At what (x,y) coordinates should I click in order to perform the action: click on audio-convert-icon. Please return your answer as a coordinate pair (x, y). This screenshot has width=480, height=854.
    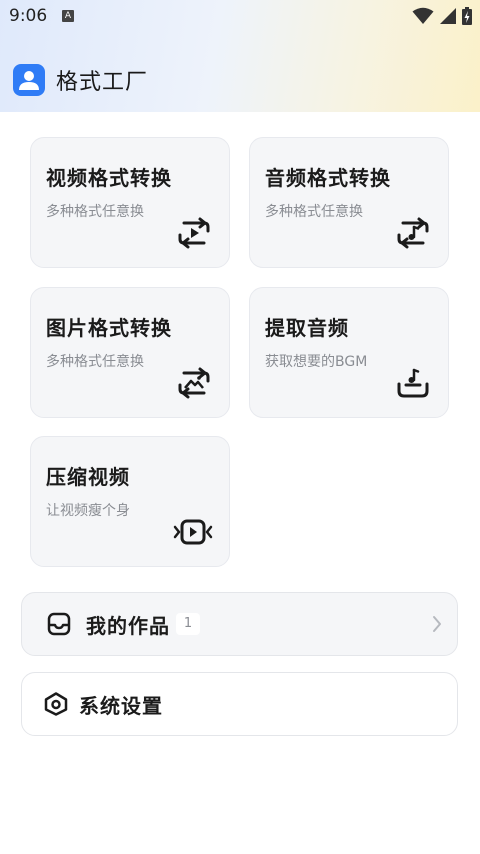
    Looking at the image, I should click on (413, 233).